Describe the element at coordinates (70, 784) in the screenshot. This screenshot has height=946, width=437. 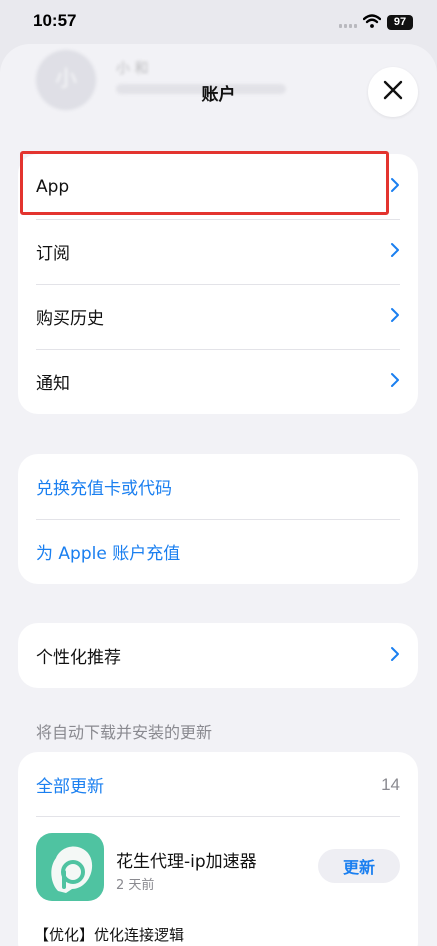
I see `update-all-button: 全部更新` at that location.